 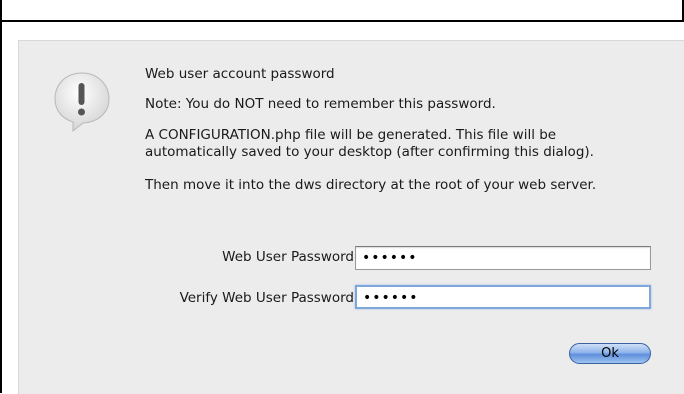 What do you see at coordinates (503, 258) in the screenshot?
I see `password-field: ••••••` at bounding box center [503, 258].